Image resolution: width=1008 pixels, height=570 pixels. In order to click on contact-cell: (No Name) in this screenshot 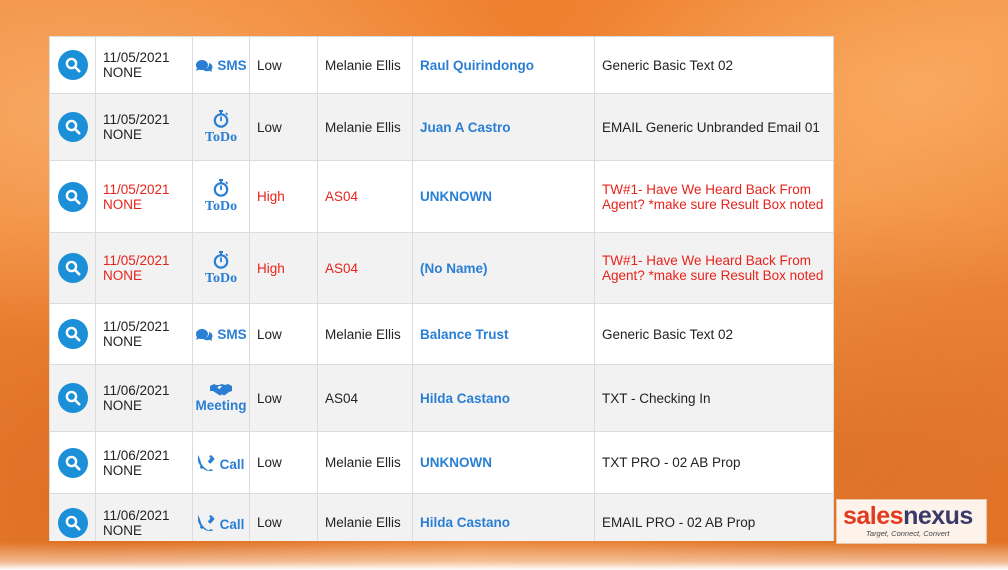, I will do `click(503, 268)`.